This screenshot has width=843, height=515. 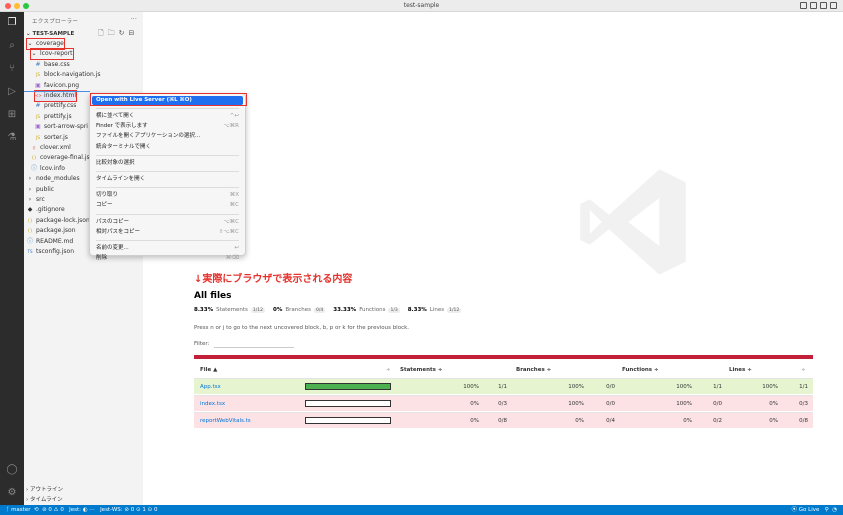 I want to click on timeline-section: › タイムライン, so click(x=44, y=499).